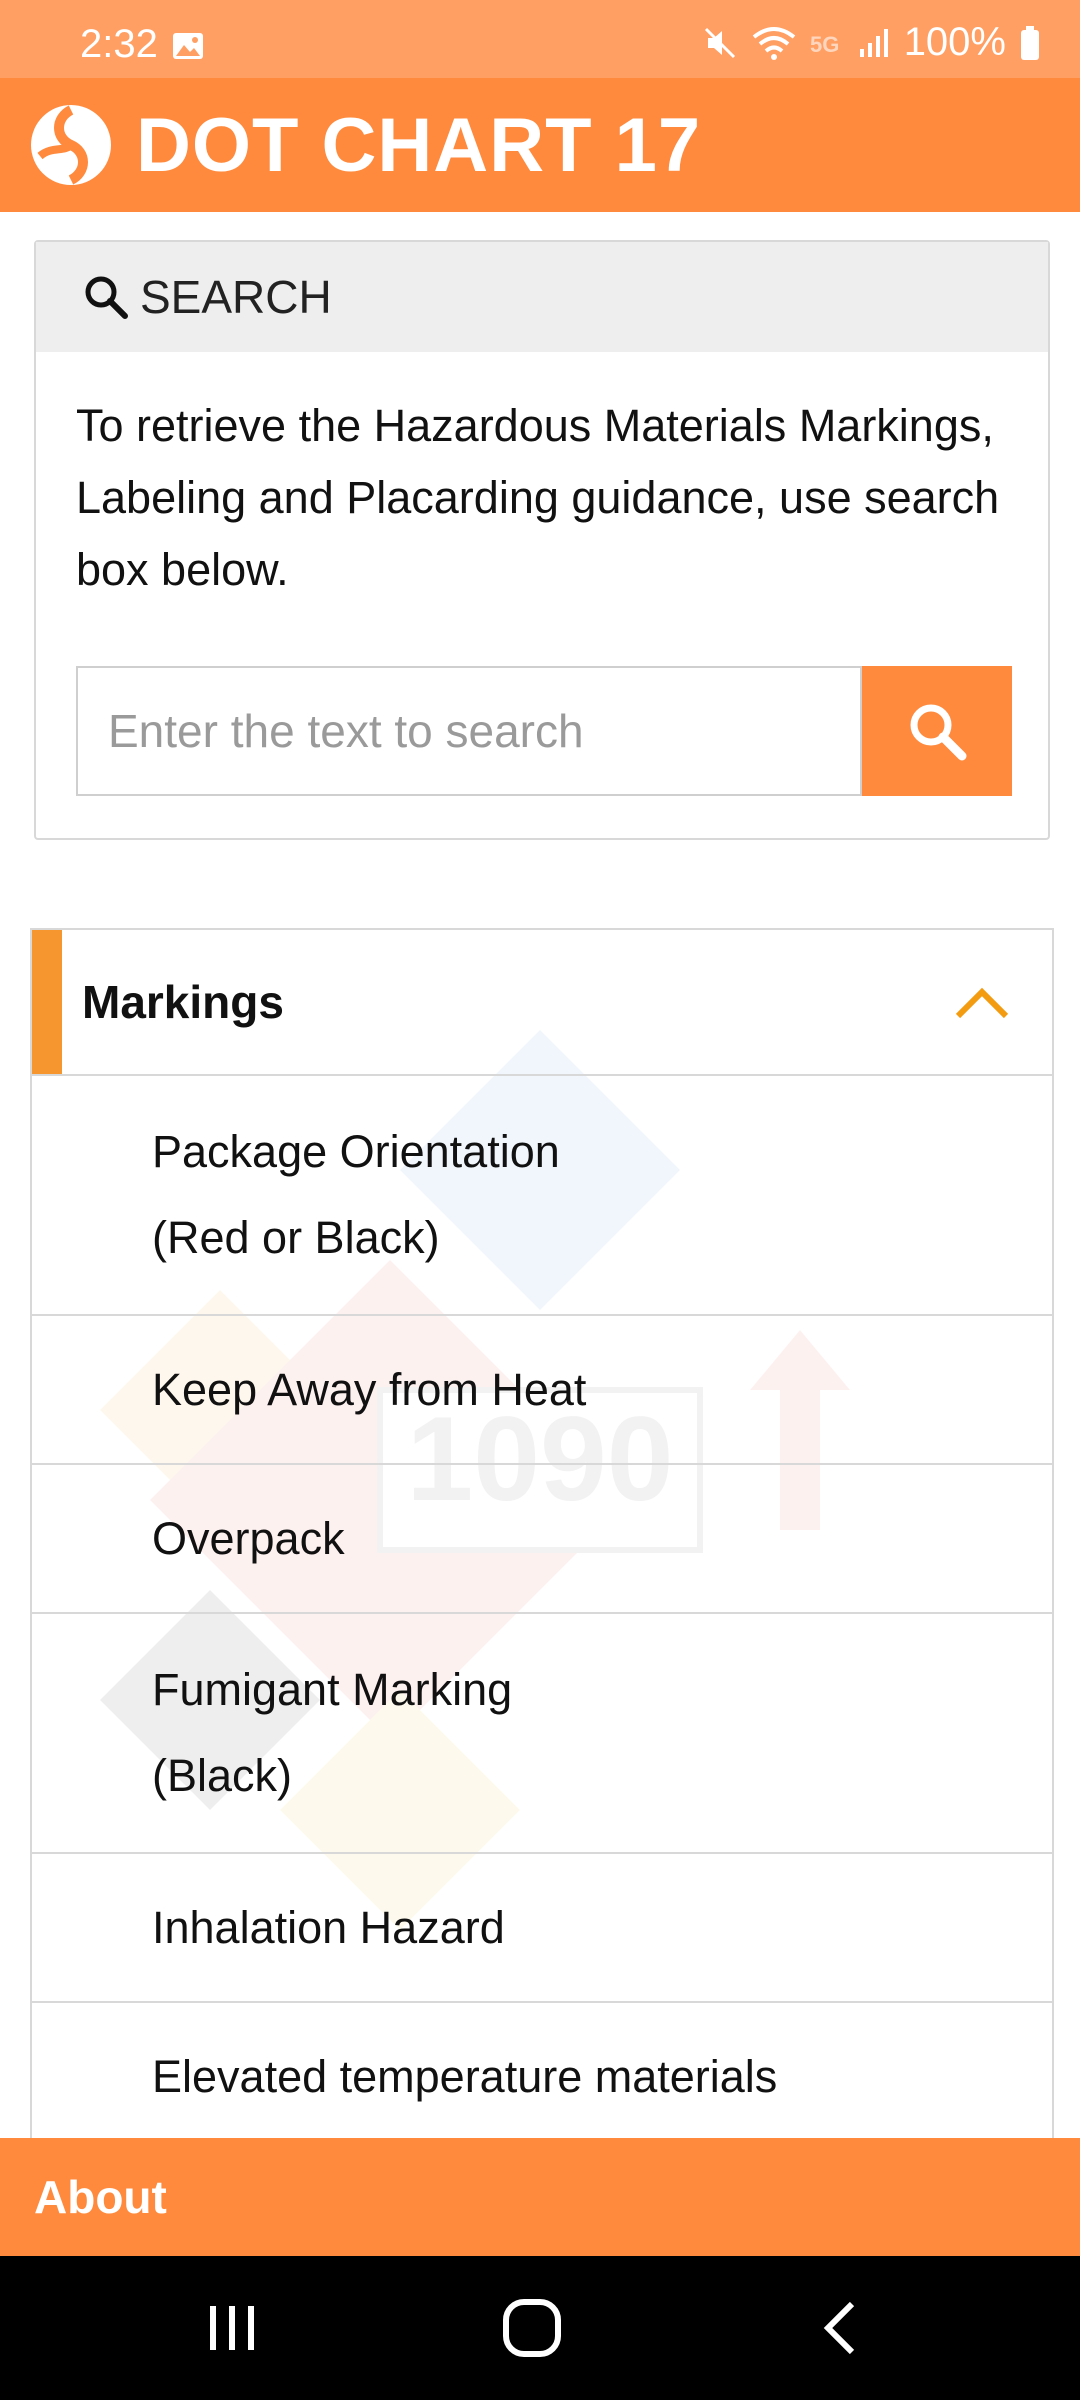  What do you see at coordinates (1030, 42) in the screenshot?
I see `battery-icon` at bounding box center [1030, 42].